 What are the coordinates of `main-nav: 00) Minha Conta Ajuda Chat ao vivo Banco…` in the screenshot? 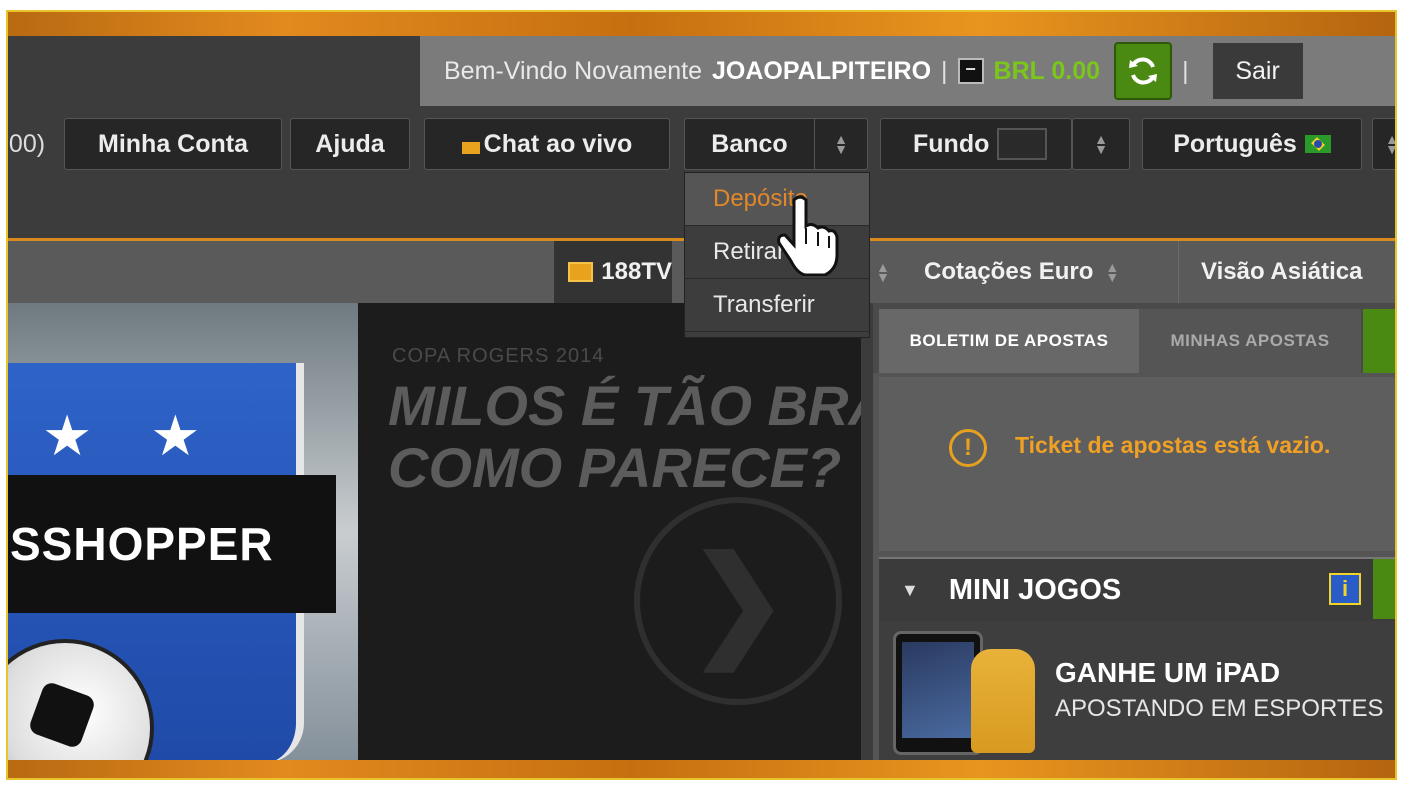 It's located at (701, 146).